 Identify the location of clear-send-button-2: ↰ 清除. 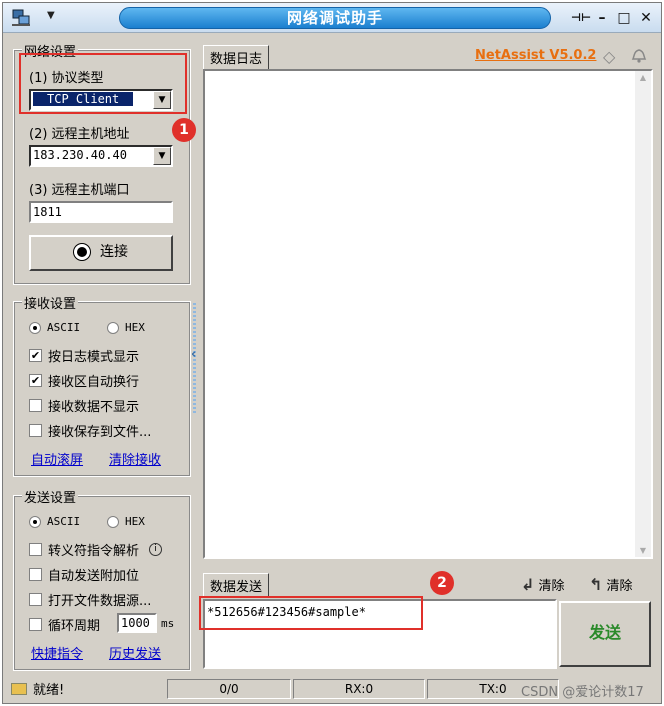
(611, 584).